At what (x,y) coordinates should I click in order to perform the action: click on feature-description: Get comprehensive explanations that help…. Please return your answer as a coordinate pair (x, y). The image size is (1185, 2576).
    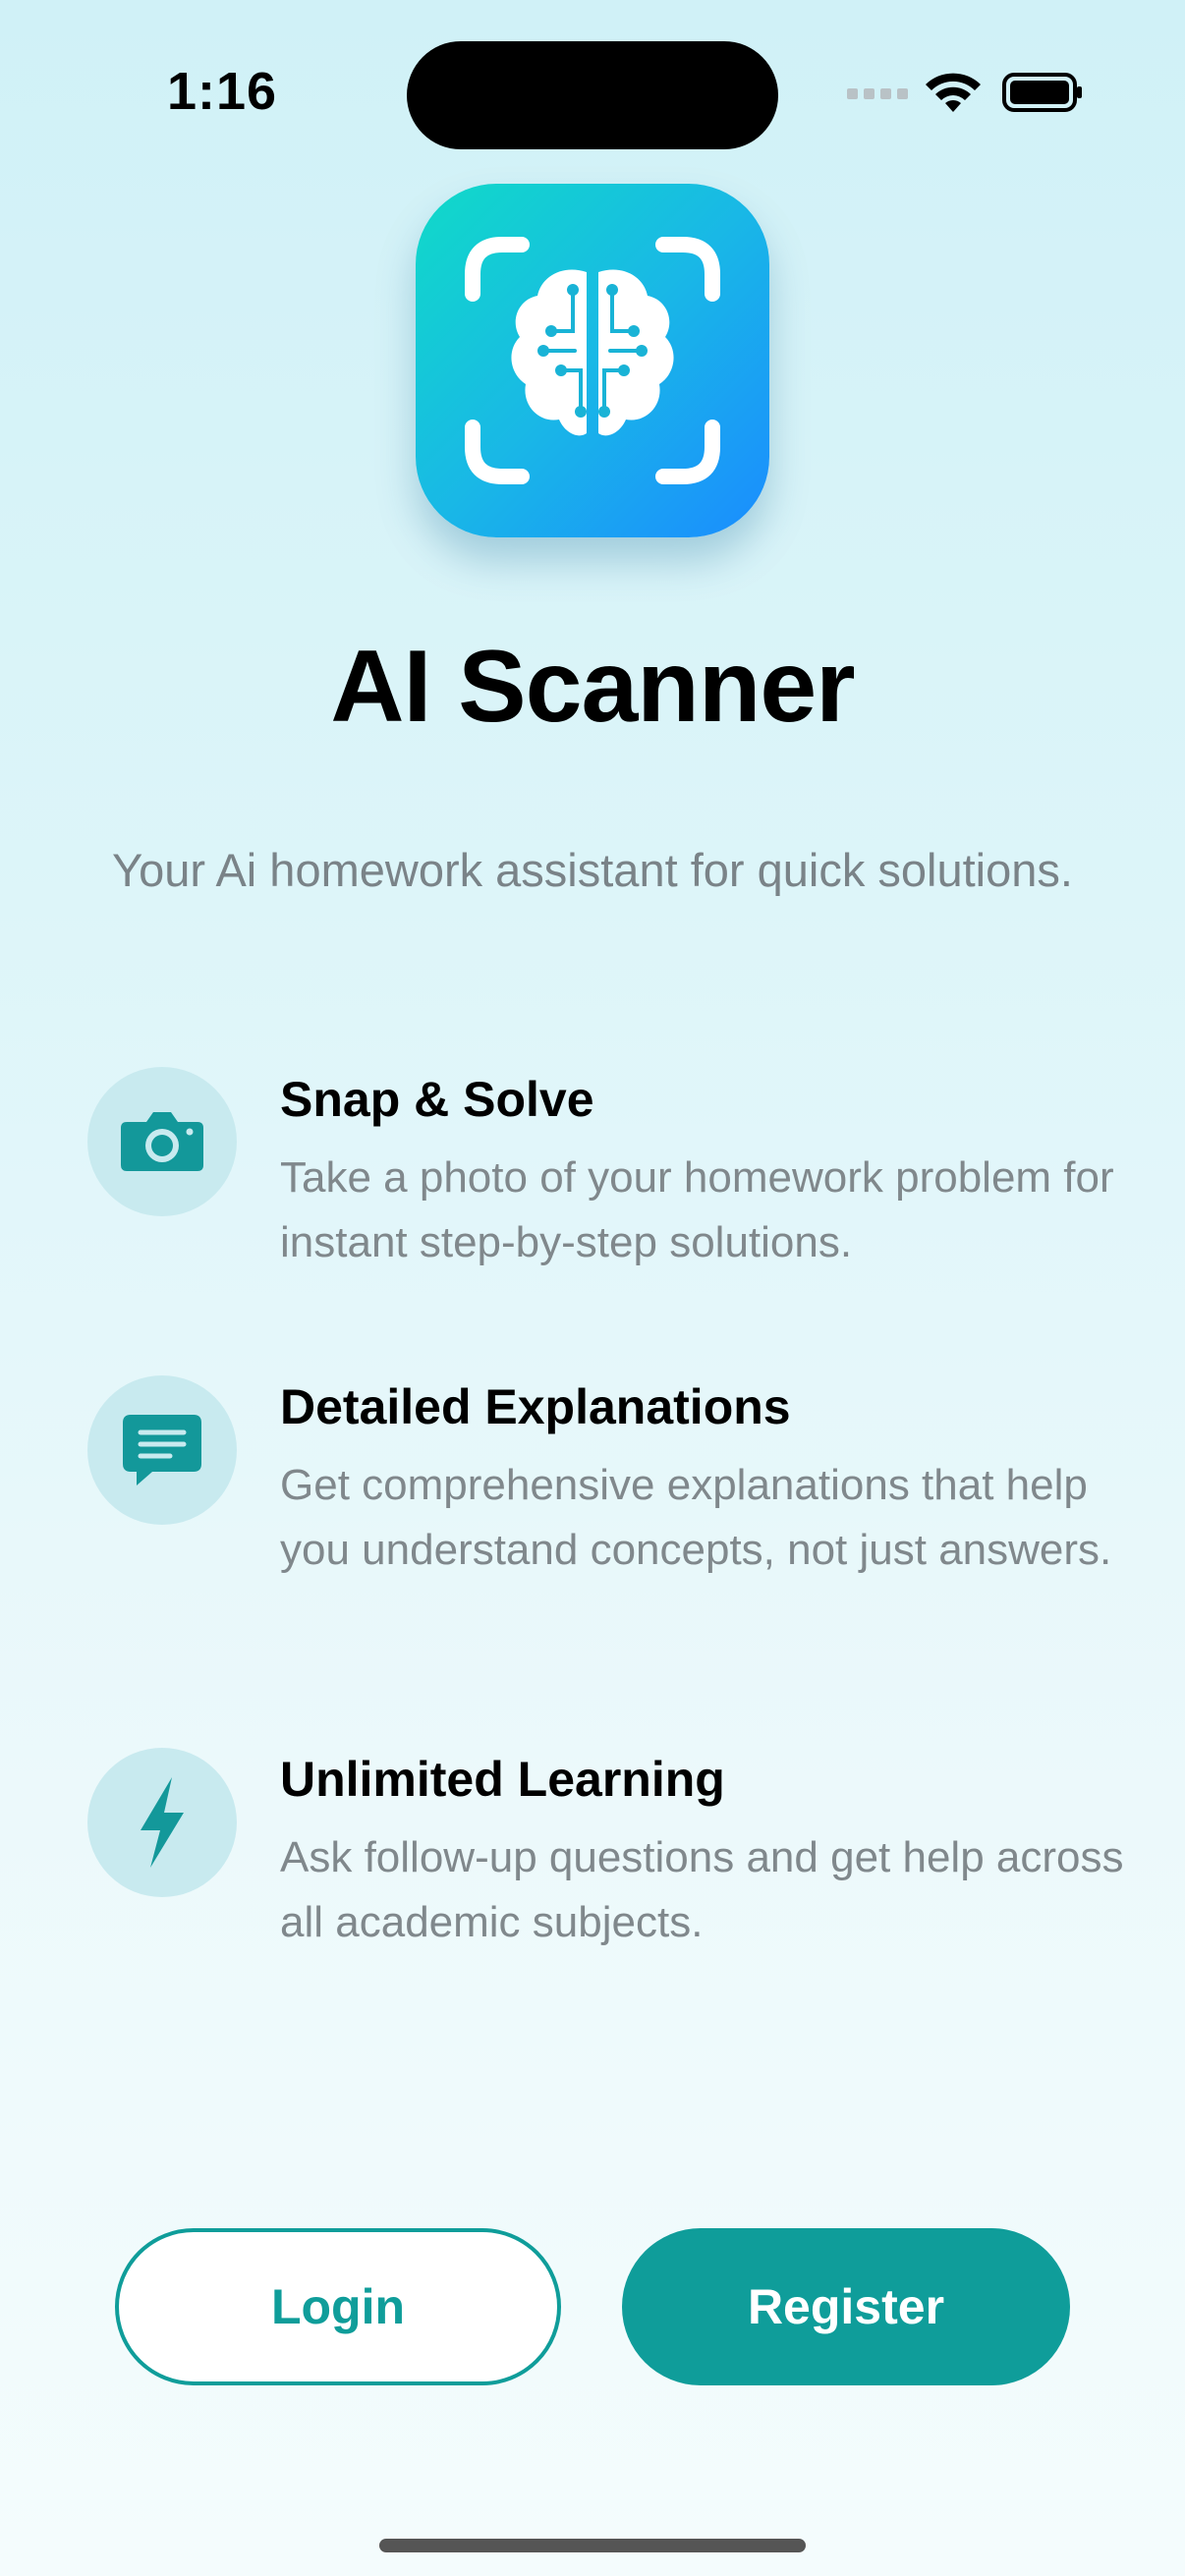
    Looking at the image, I should click on (696, 1517).